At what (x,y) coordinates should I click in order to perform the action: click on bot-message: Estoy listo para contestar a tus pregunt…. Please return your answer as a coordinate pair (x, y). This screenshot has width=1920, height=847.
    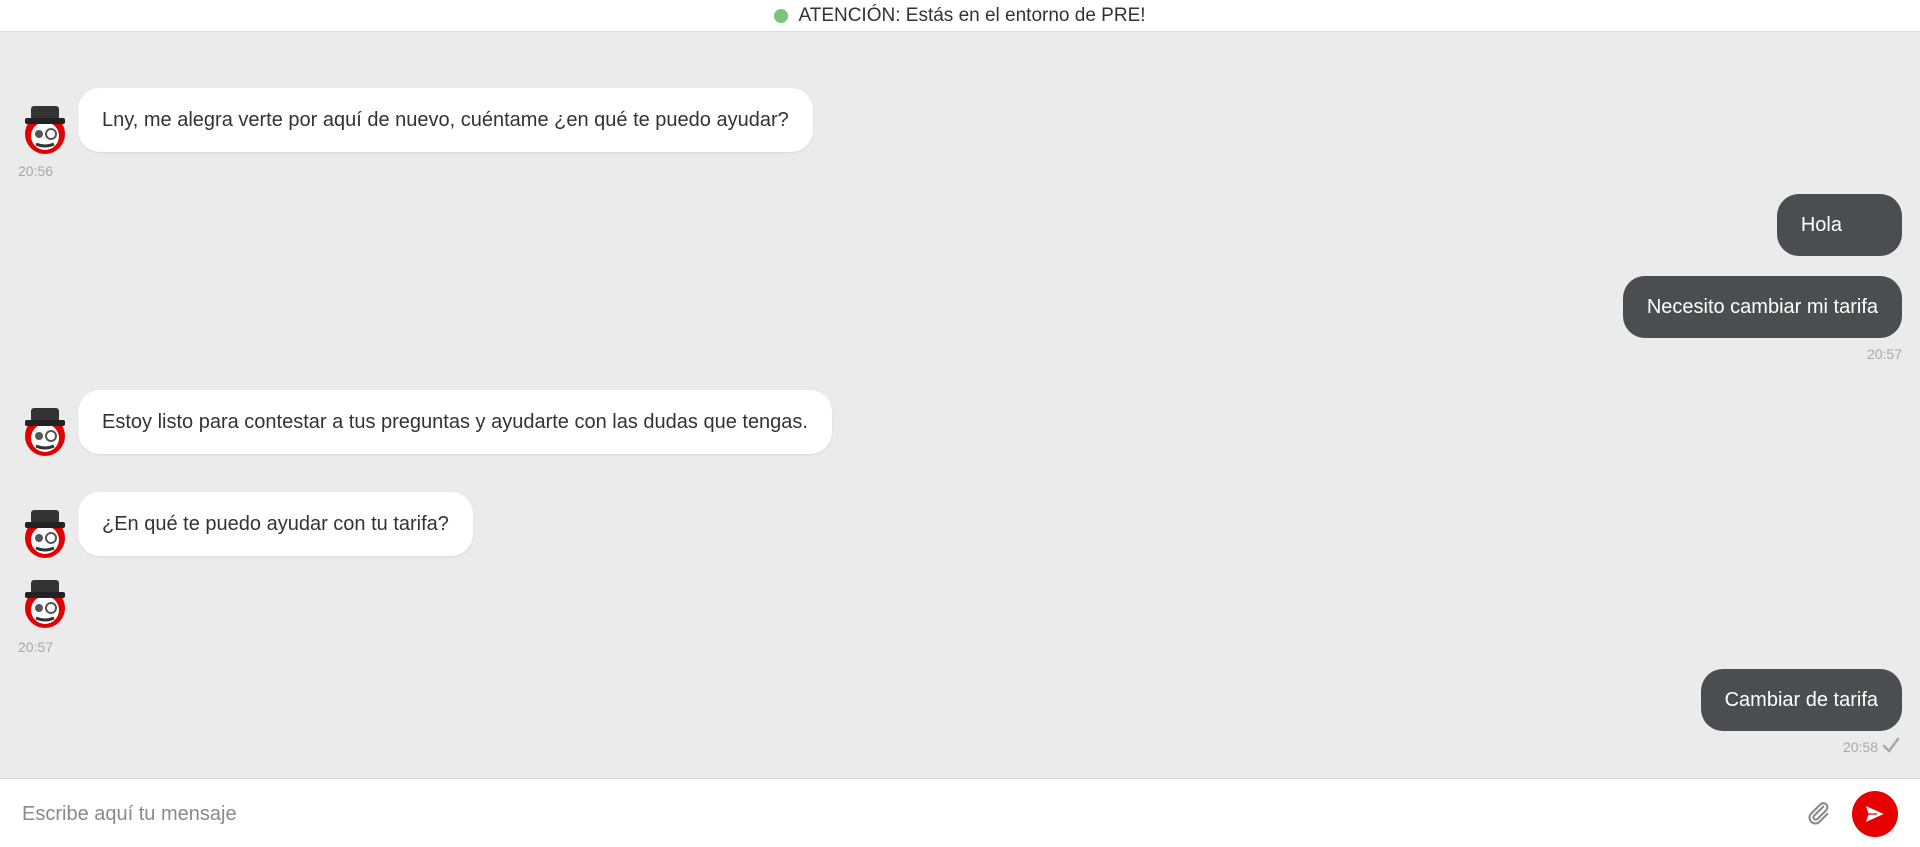
    Looking at the image, I should click on (455, 422).